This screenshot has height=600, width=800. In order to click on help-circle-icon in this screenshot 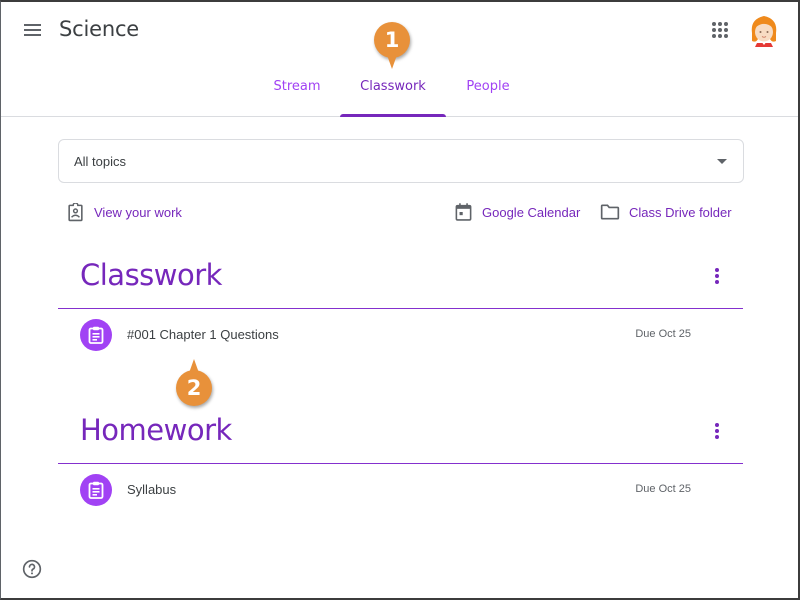, I will do `click(32, 569)`.